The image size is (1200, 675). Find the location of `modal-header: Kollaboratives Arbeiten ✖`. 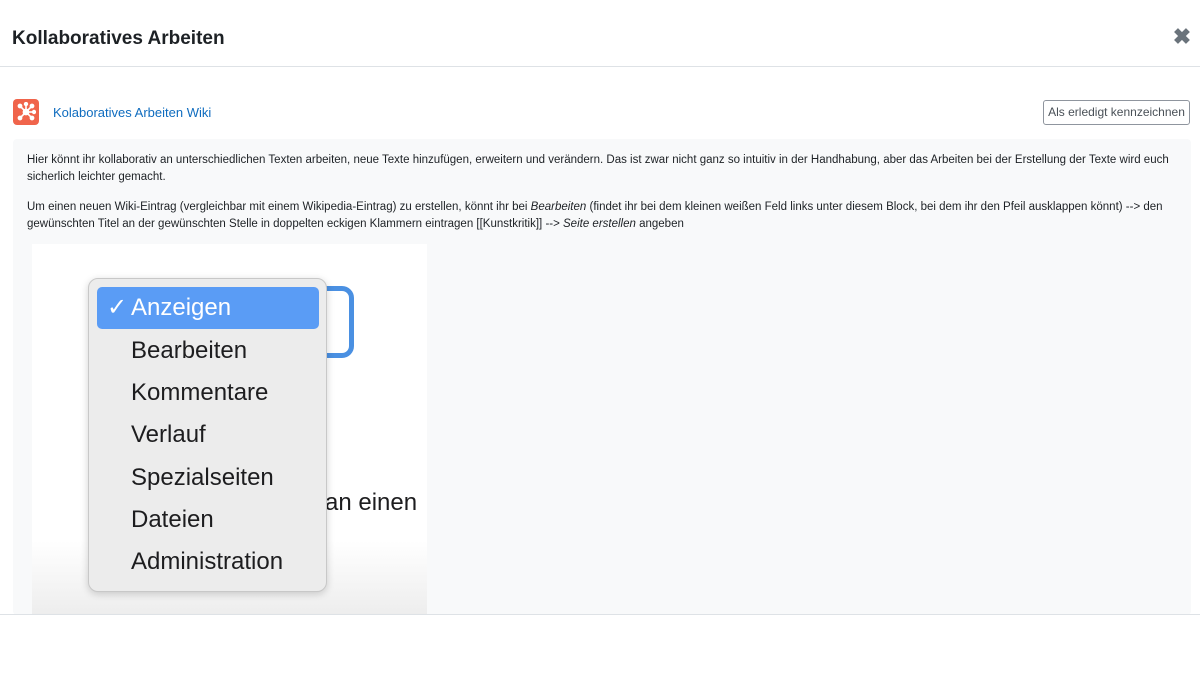

modal-header: Kollaboratives Arbeiten ✖ is located at coordinates (600, 33).